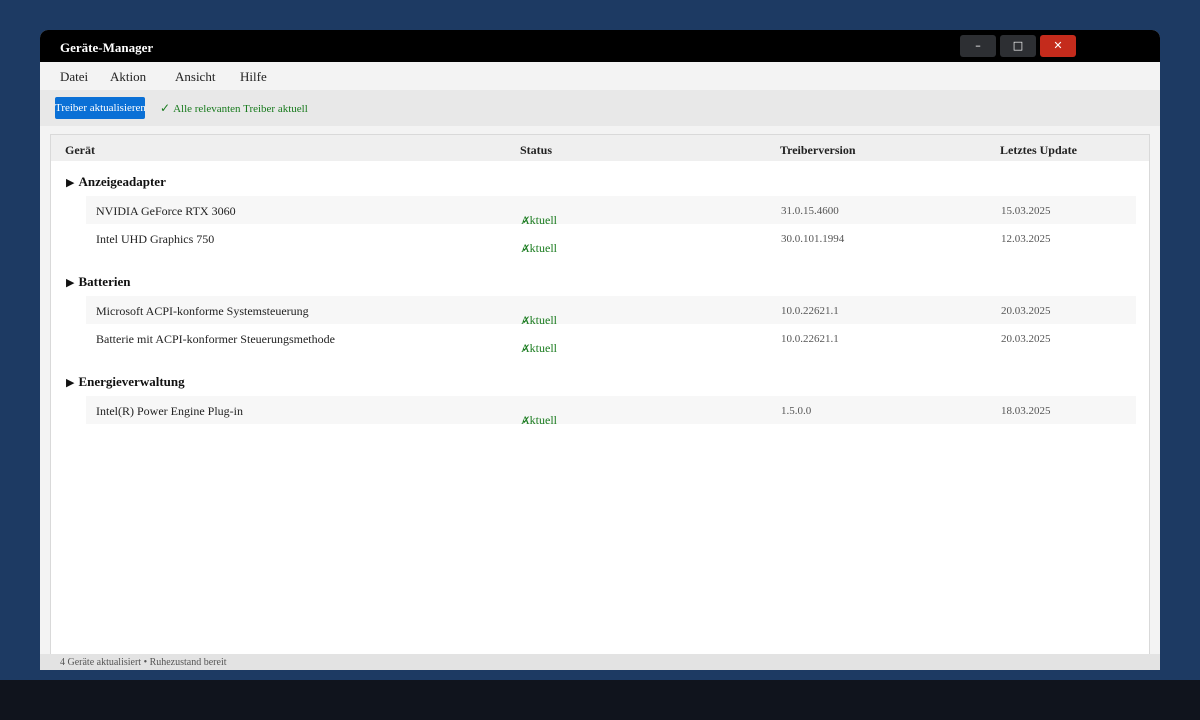  Describe the element at coordinates (796, 411) in the screenshot. I see `driver-version: 1.5.0.0` at that location.